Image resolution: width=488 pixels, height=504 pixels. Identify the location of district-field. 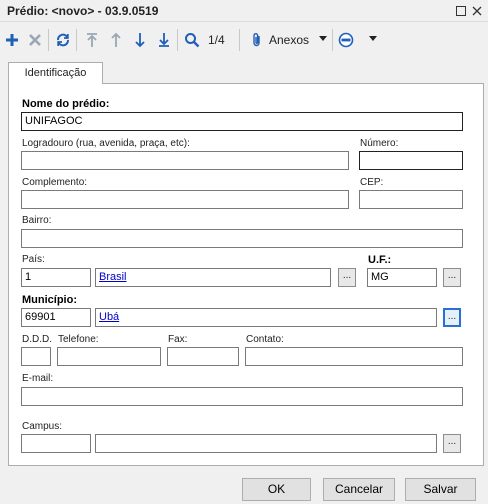
(242, 238).